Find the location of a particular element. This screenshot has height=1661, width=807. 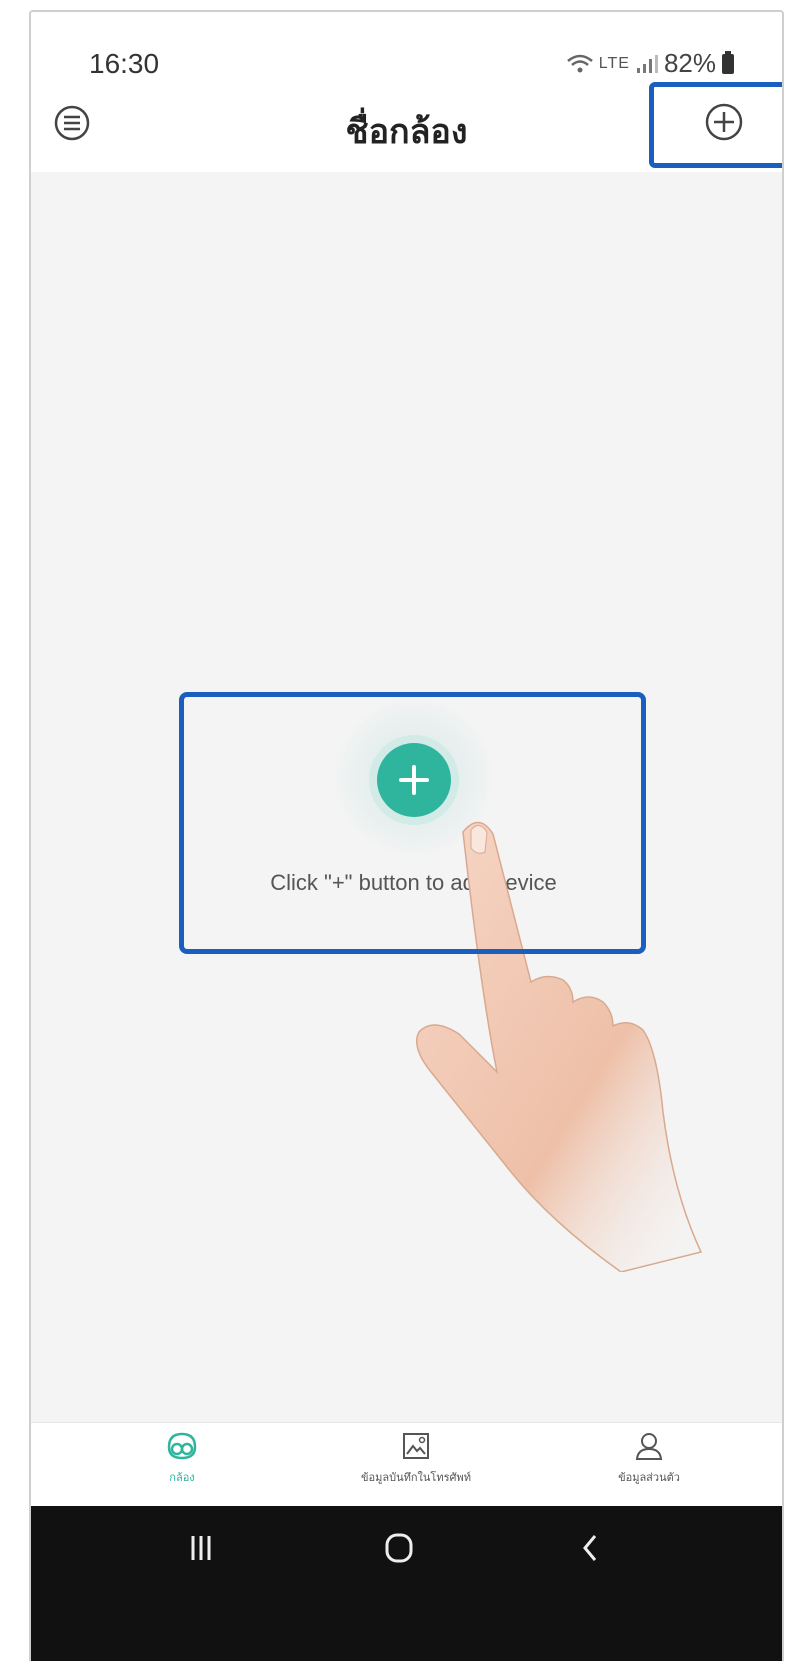

wifi-icon is located at coordinates (579, 63).